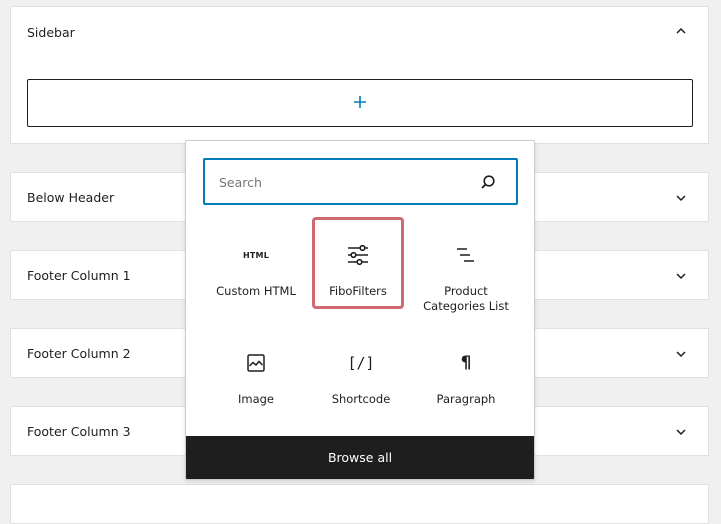 Image resolution: width=721 pixels, height=524 pixels. What do you see at coordinates (51, 32) in the screenshot?
I see `panel-title-sidebar: Sidebar` at bounding box center [51, 32].